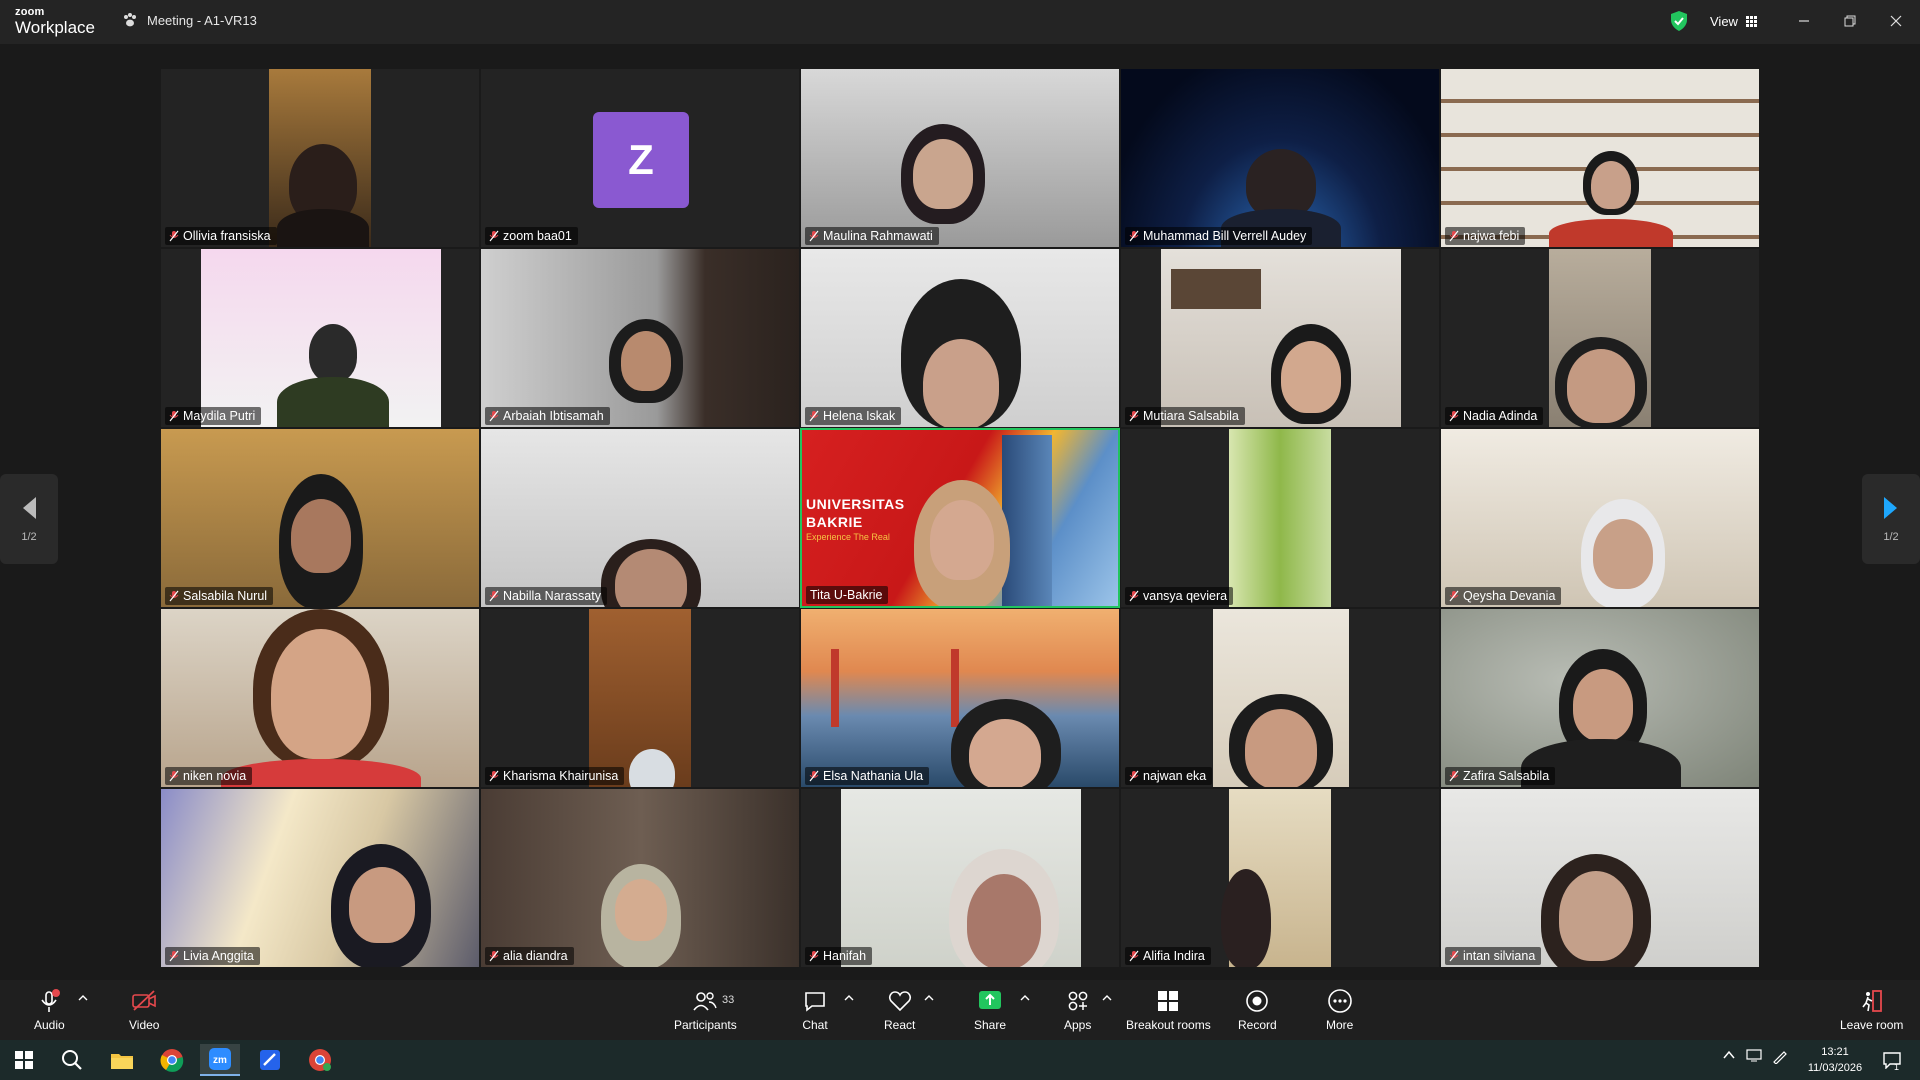  What do you see at coordinates (929, 998) in the screenshot?
I see `react-options-caret-icon` at bounding box center [929, 998].